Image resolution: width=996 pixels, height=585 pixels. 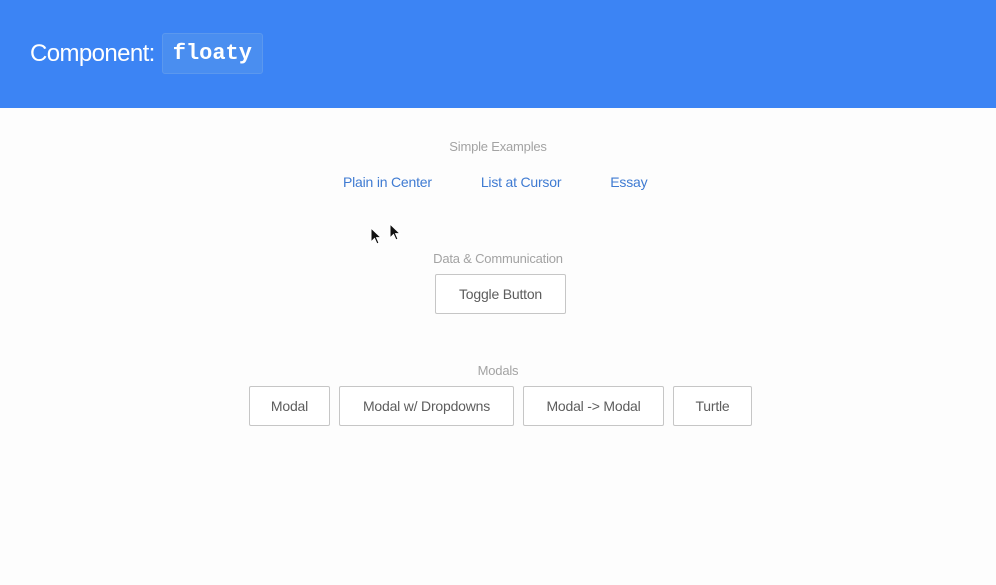 What do you see at coordinates (426, 406) in the screenshot?
I see `modal-with-dropdowns-button: Modal w/ Dropdowns` at bounding box center [426, 406].